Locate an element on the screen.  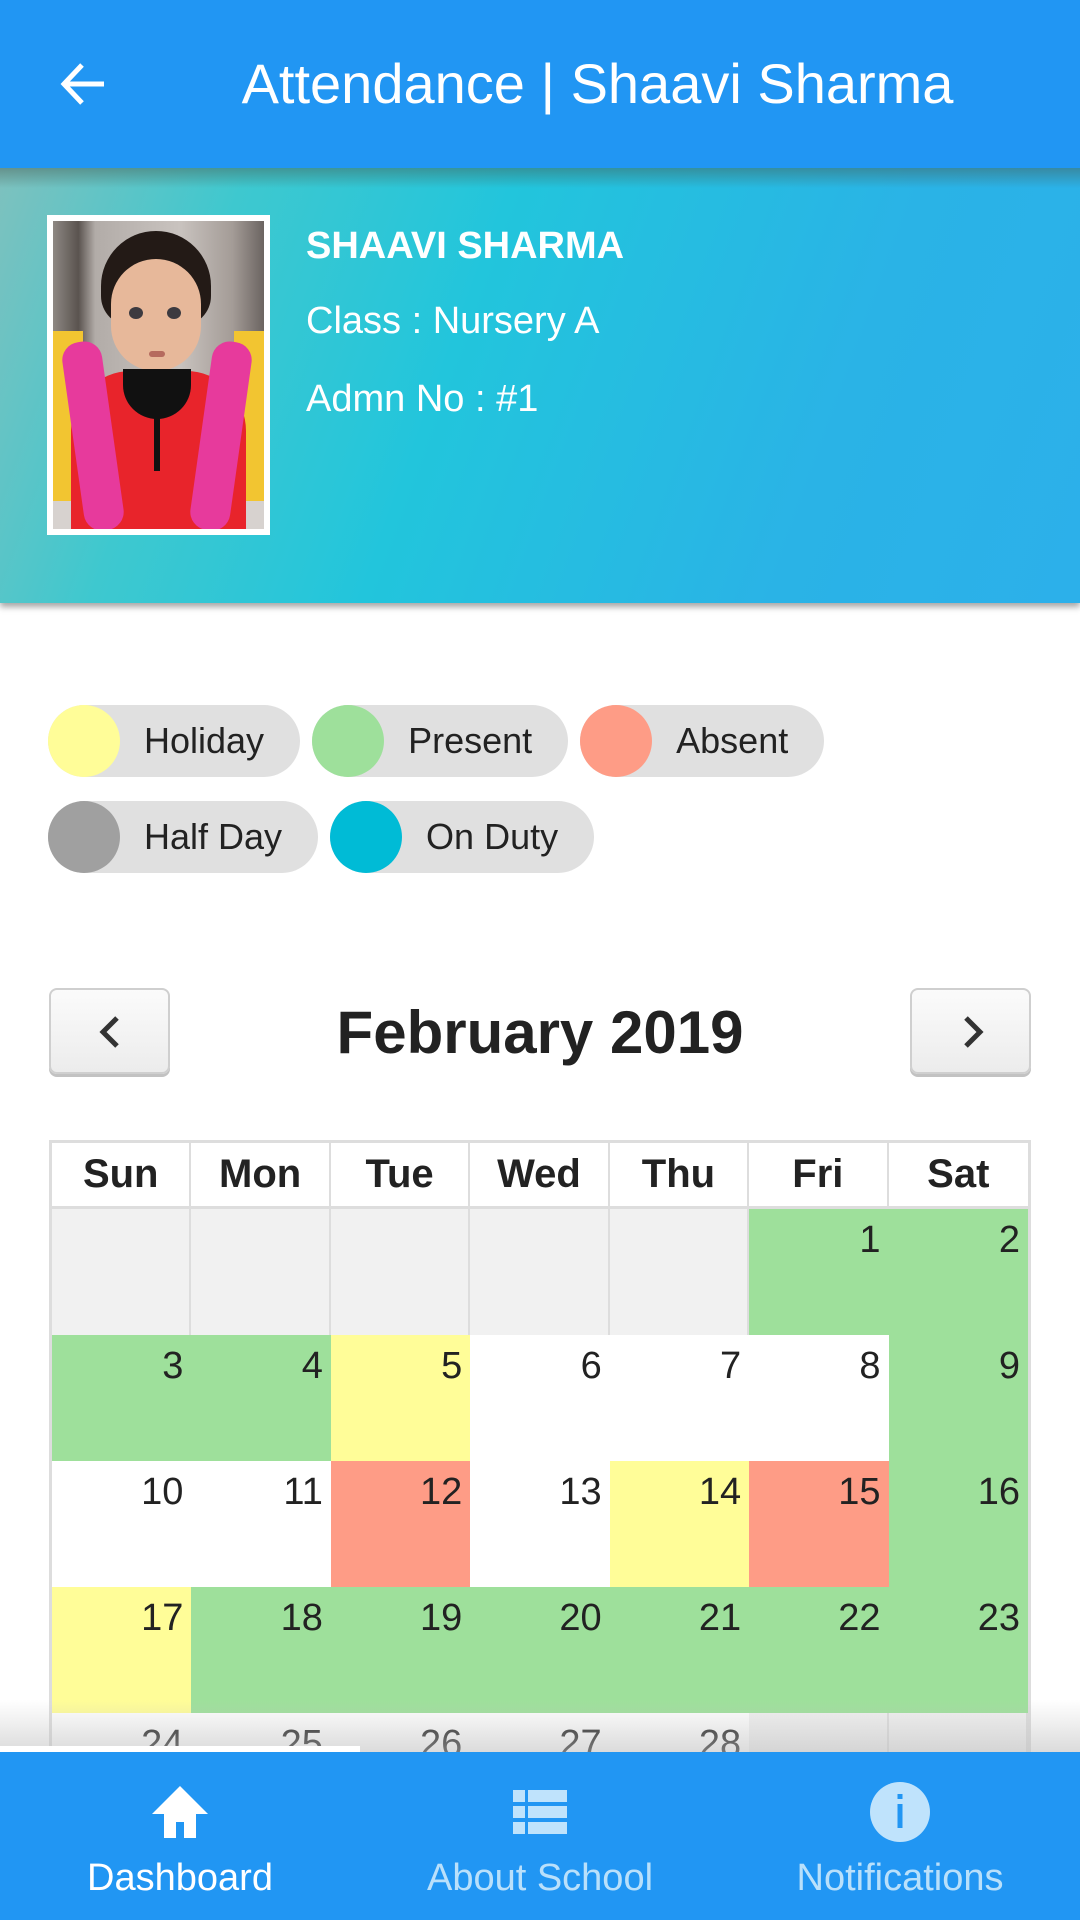
tab-label: About School is located at coordinates (540, 1878).